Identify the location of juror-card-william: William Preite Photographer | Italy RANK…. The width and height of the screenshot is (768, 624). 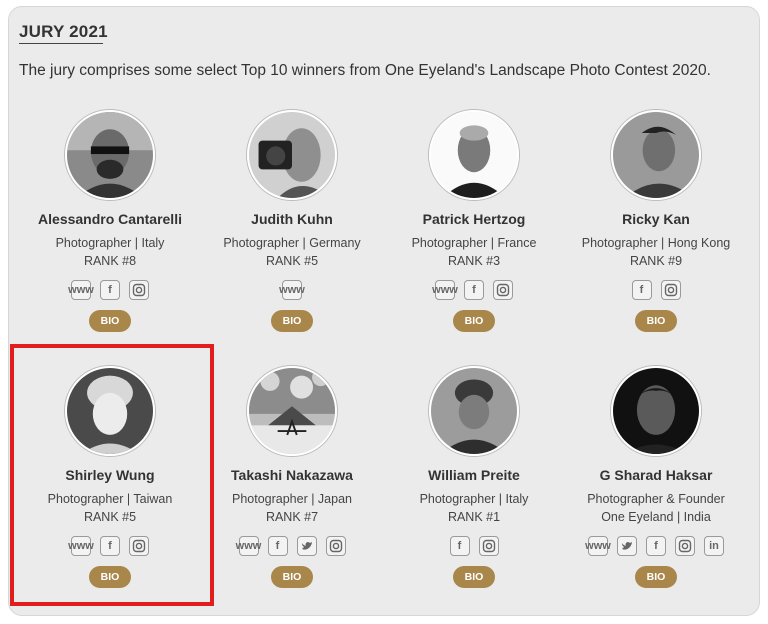
(474, 477).